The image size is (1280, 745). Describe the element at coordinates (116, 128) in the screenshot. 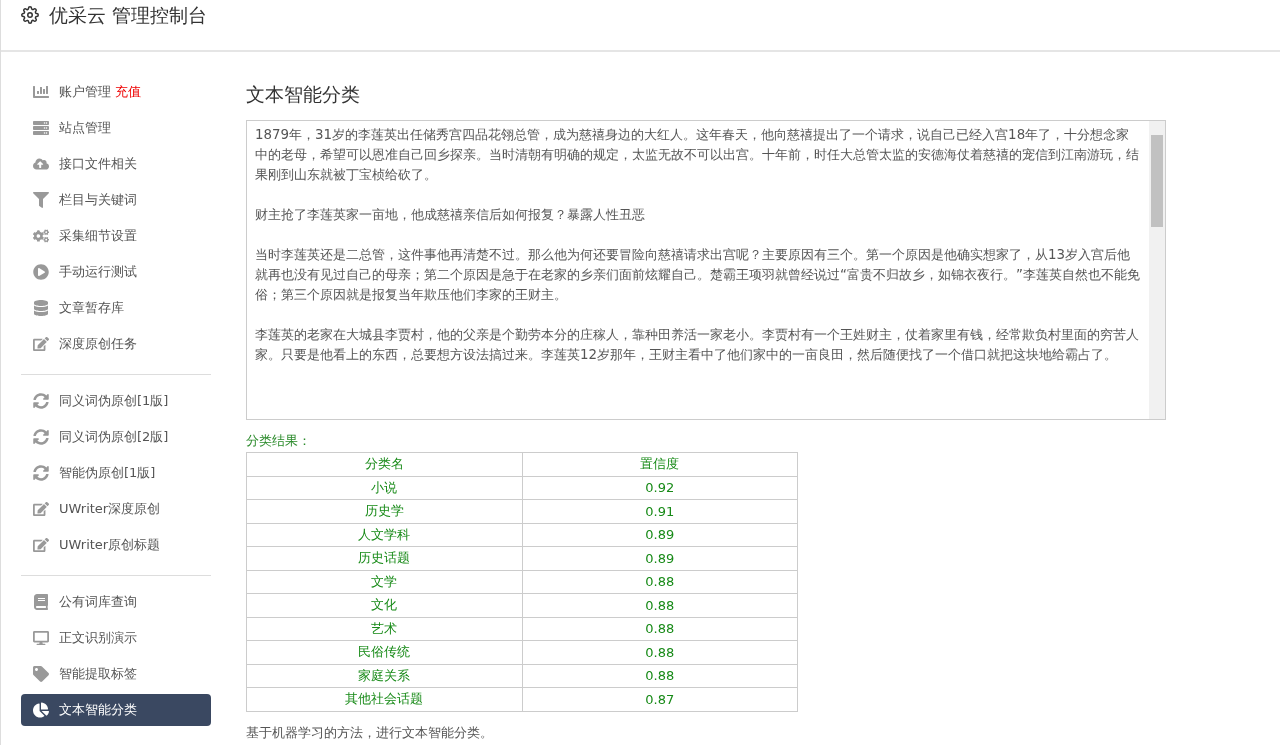

I see `sidebar-item: 站点管理` at that location.